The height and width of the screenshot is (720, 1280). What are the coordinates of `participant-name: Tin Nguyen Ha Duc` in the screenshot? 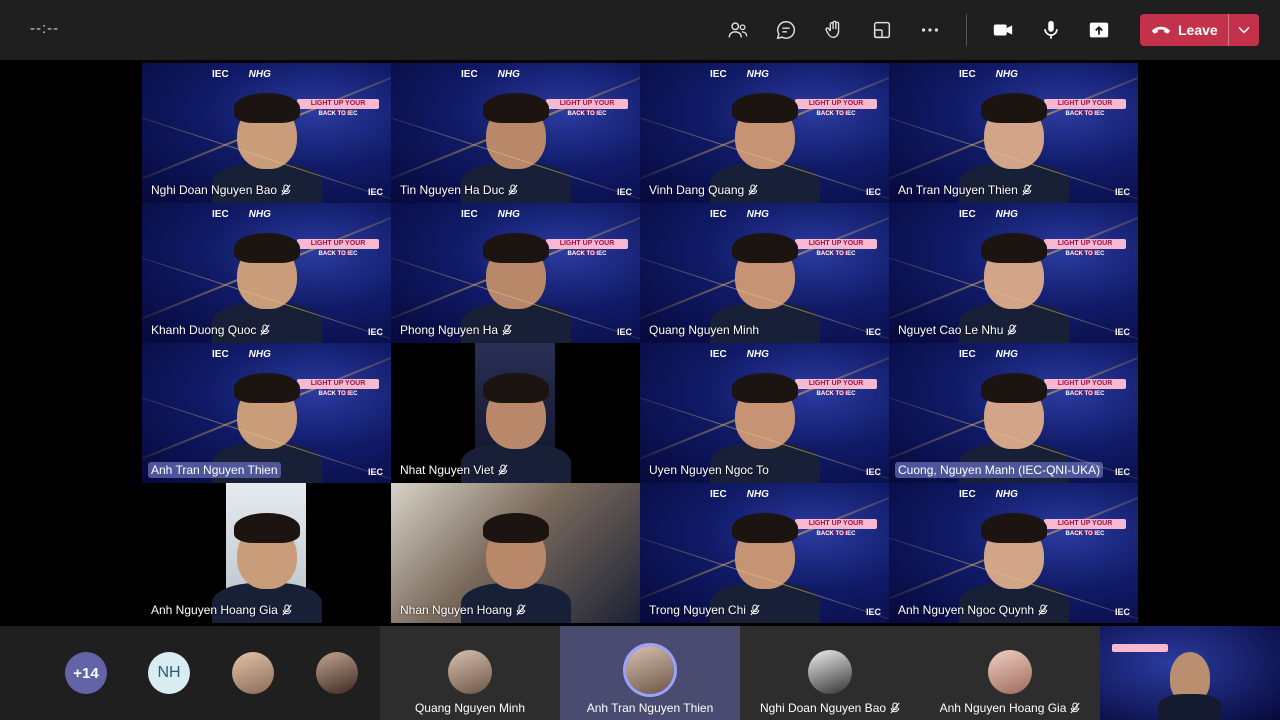 It's located at (452, 190).